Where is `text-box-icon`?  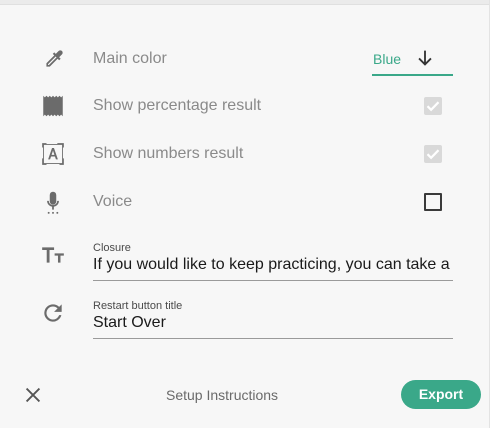
text-box-icon is located at coordinates (53, 154).